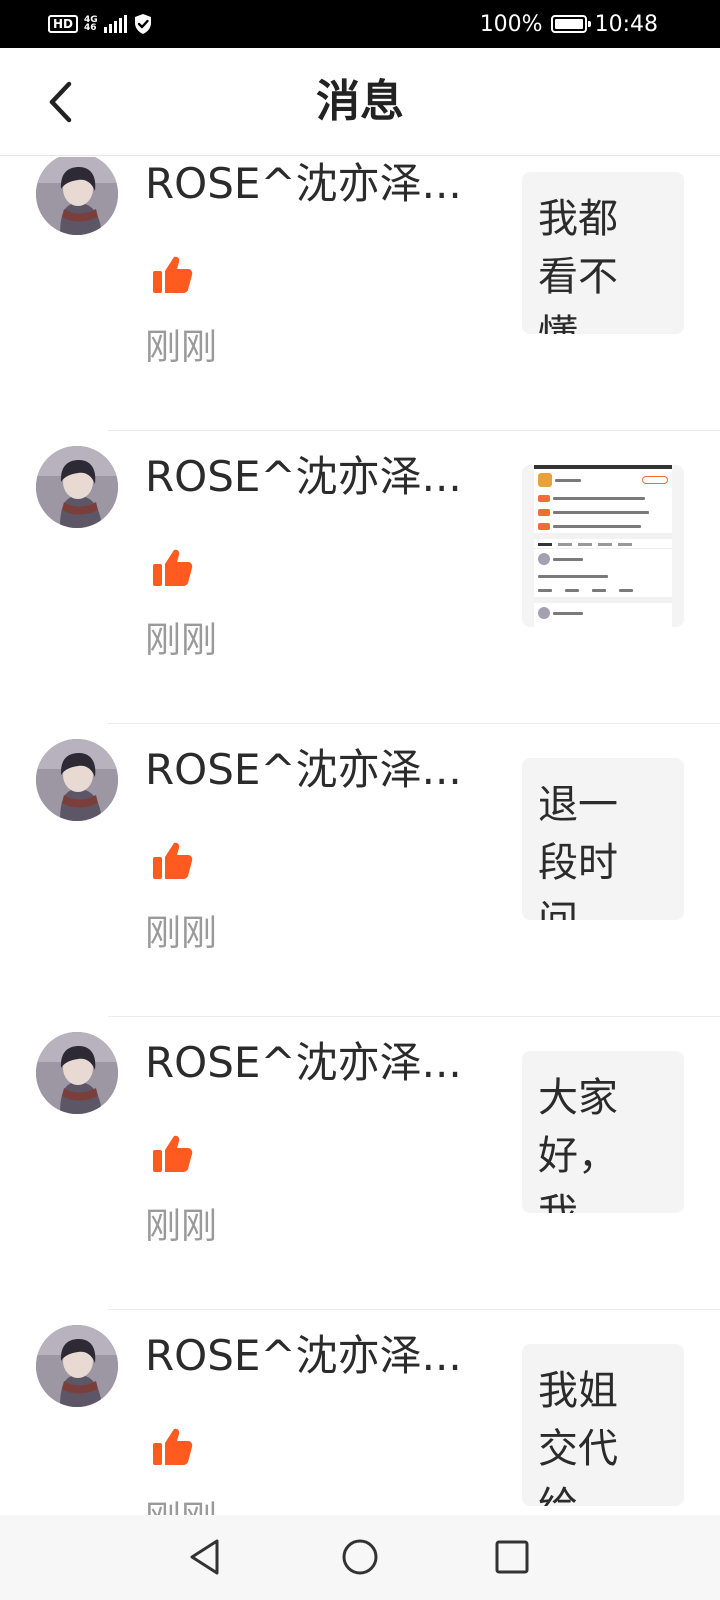  Describe the element at coordinates (63, 24) in the screenshot. I see `hd-icon: HD` at that location.